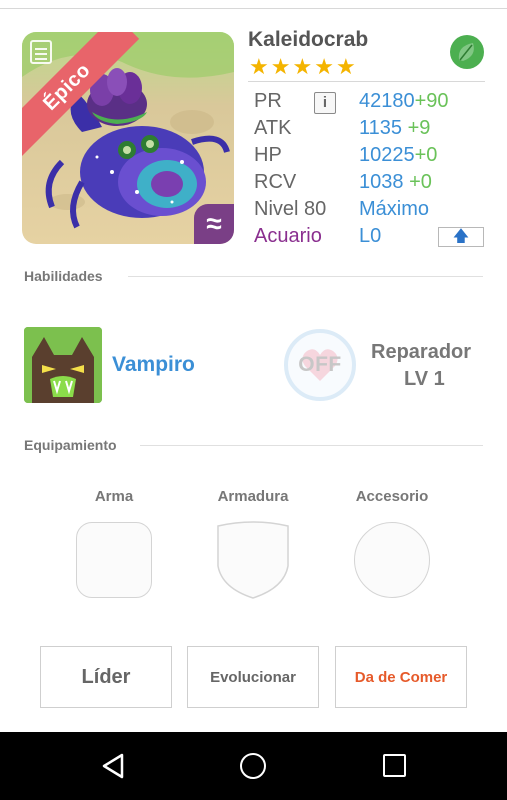  Describe the element at coordinates (253, 677) in the screenshot. I see `evolve-button: Evolucionar` at that location.